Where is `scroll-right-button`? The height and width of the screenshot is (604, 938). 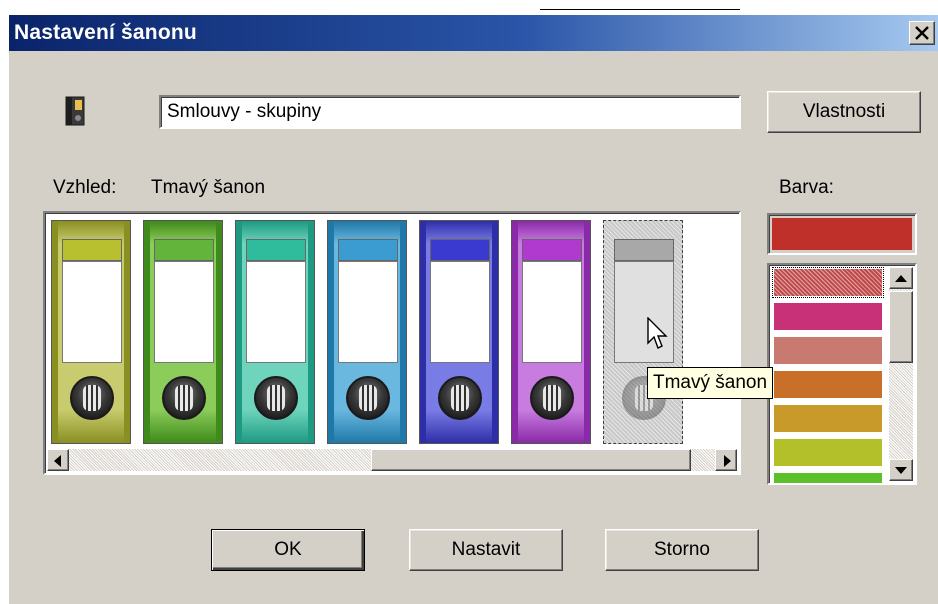 scroll-right-button is located at coordinates (726, 460).